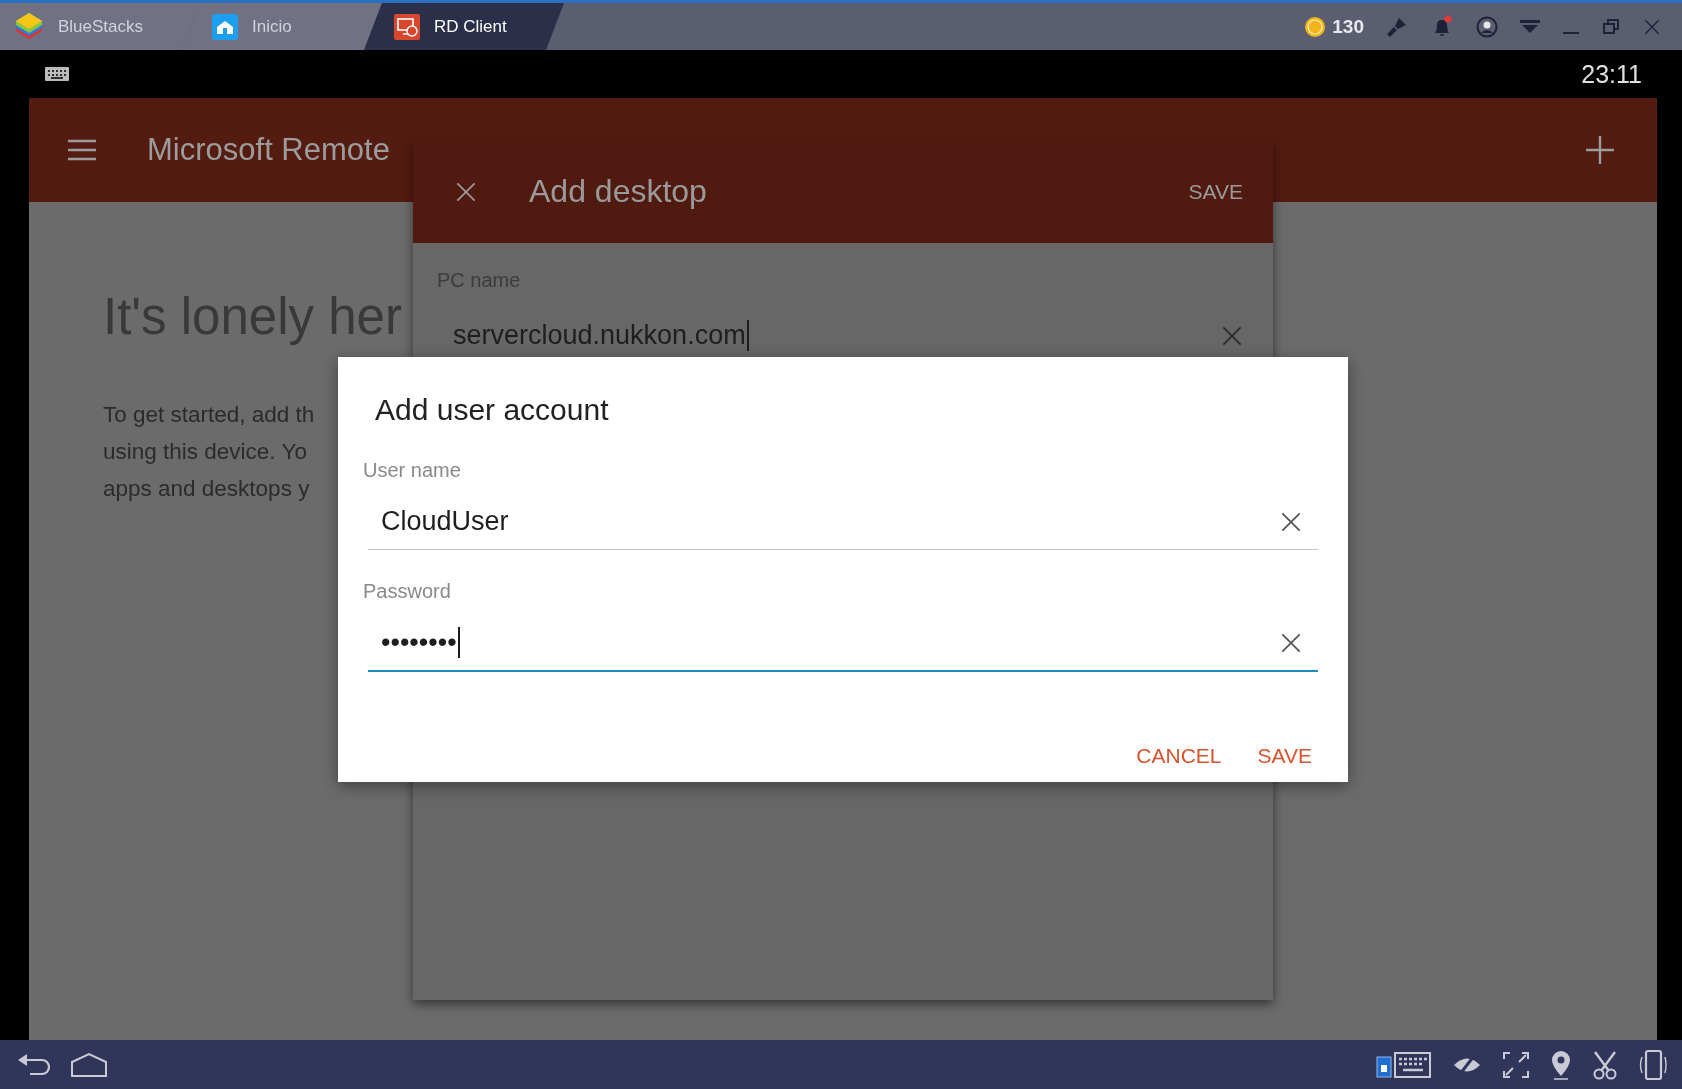  I want to click on app-title: Microsoft Remote, so click(268, 150).